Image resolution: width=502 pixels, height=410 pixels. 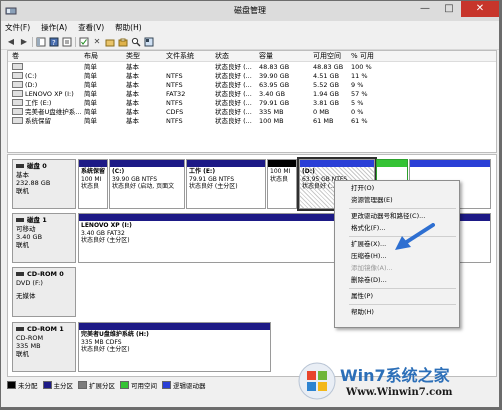 I want to click on menu-action: 操作(A), so click(x=54, y=27).